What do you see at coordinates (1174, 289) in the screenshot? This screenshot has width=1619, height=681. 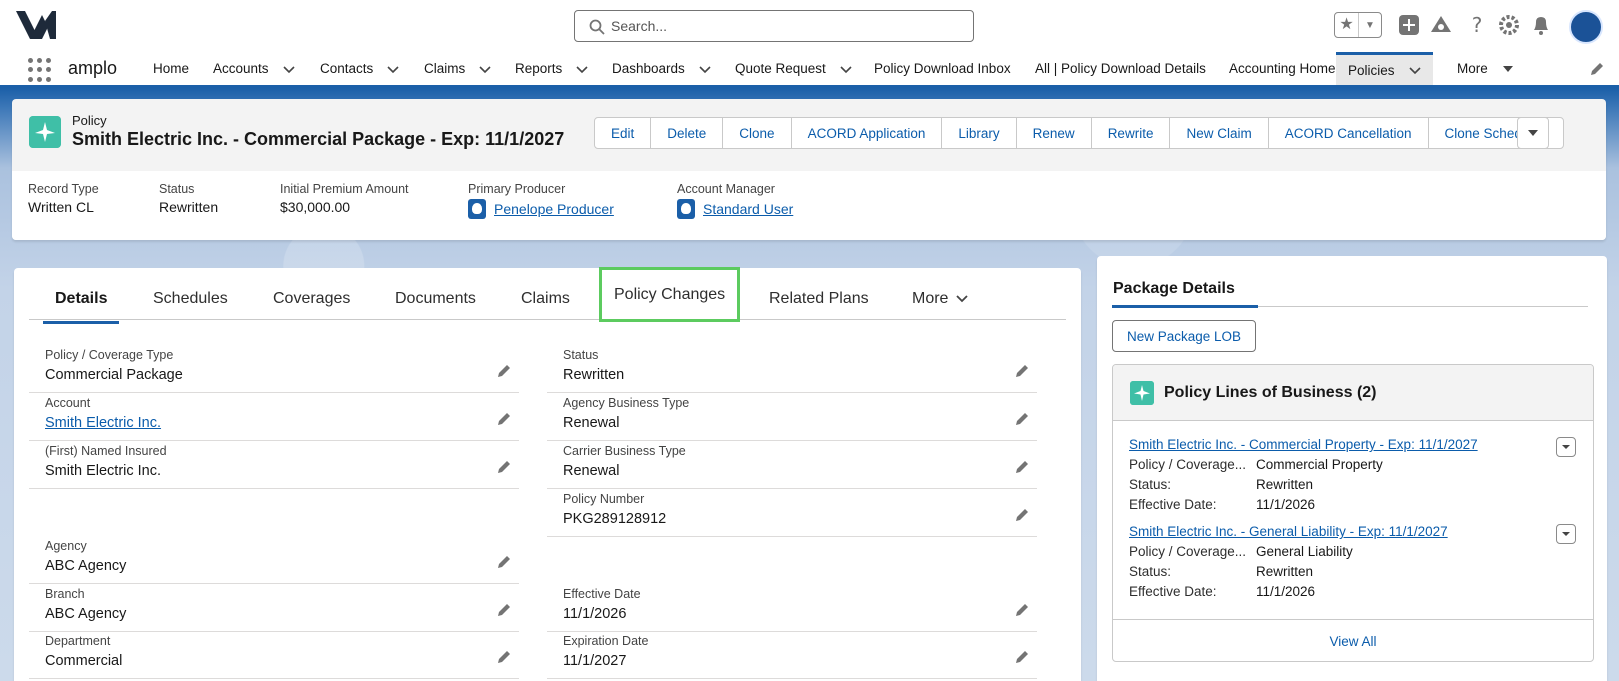 I see `tab-package-details: Package Details` at bounding box center [1174, 289].